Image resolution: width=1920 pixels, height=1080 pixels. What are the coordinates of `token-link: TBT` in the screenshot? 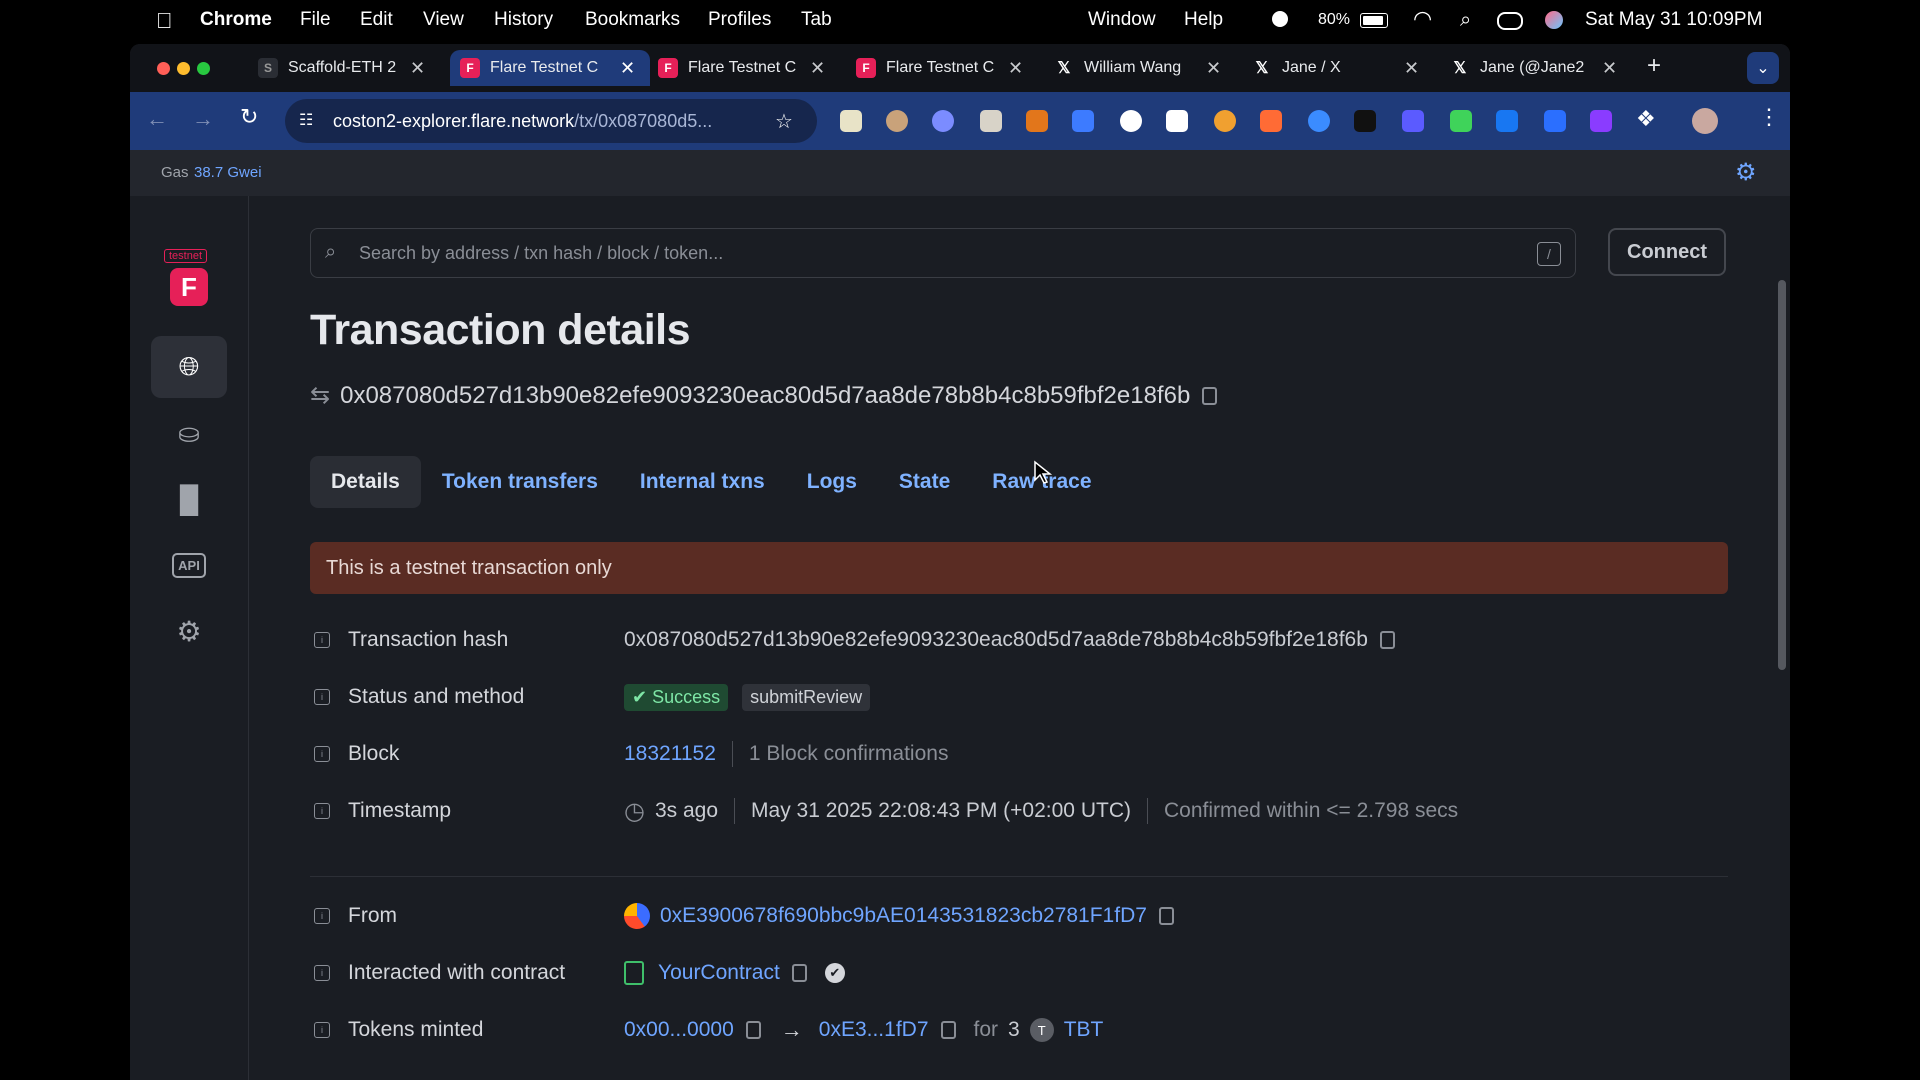 It's located at (1084, 1030).